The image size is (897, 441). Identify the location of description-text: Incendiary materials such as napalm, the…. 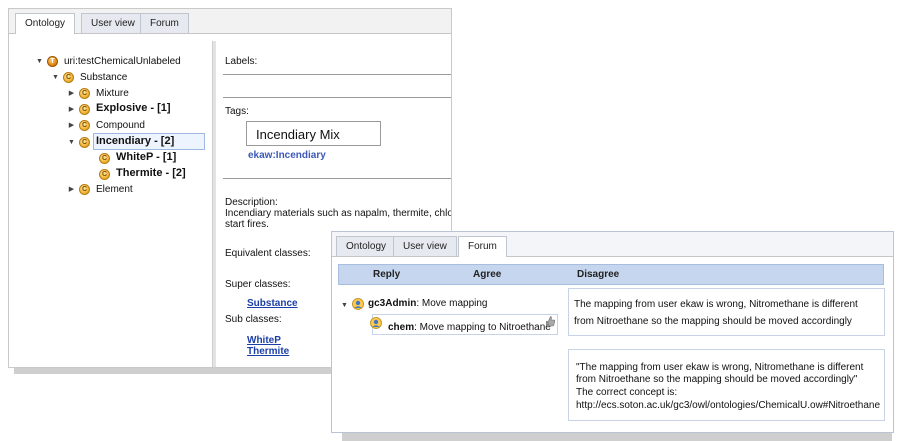
(338, 213).